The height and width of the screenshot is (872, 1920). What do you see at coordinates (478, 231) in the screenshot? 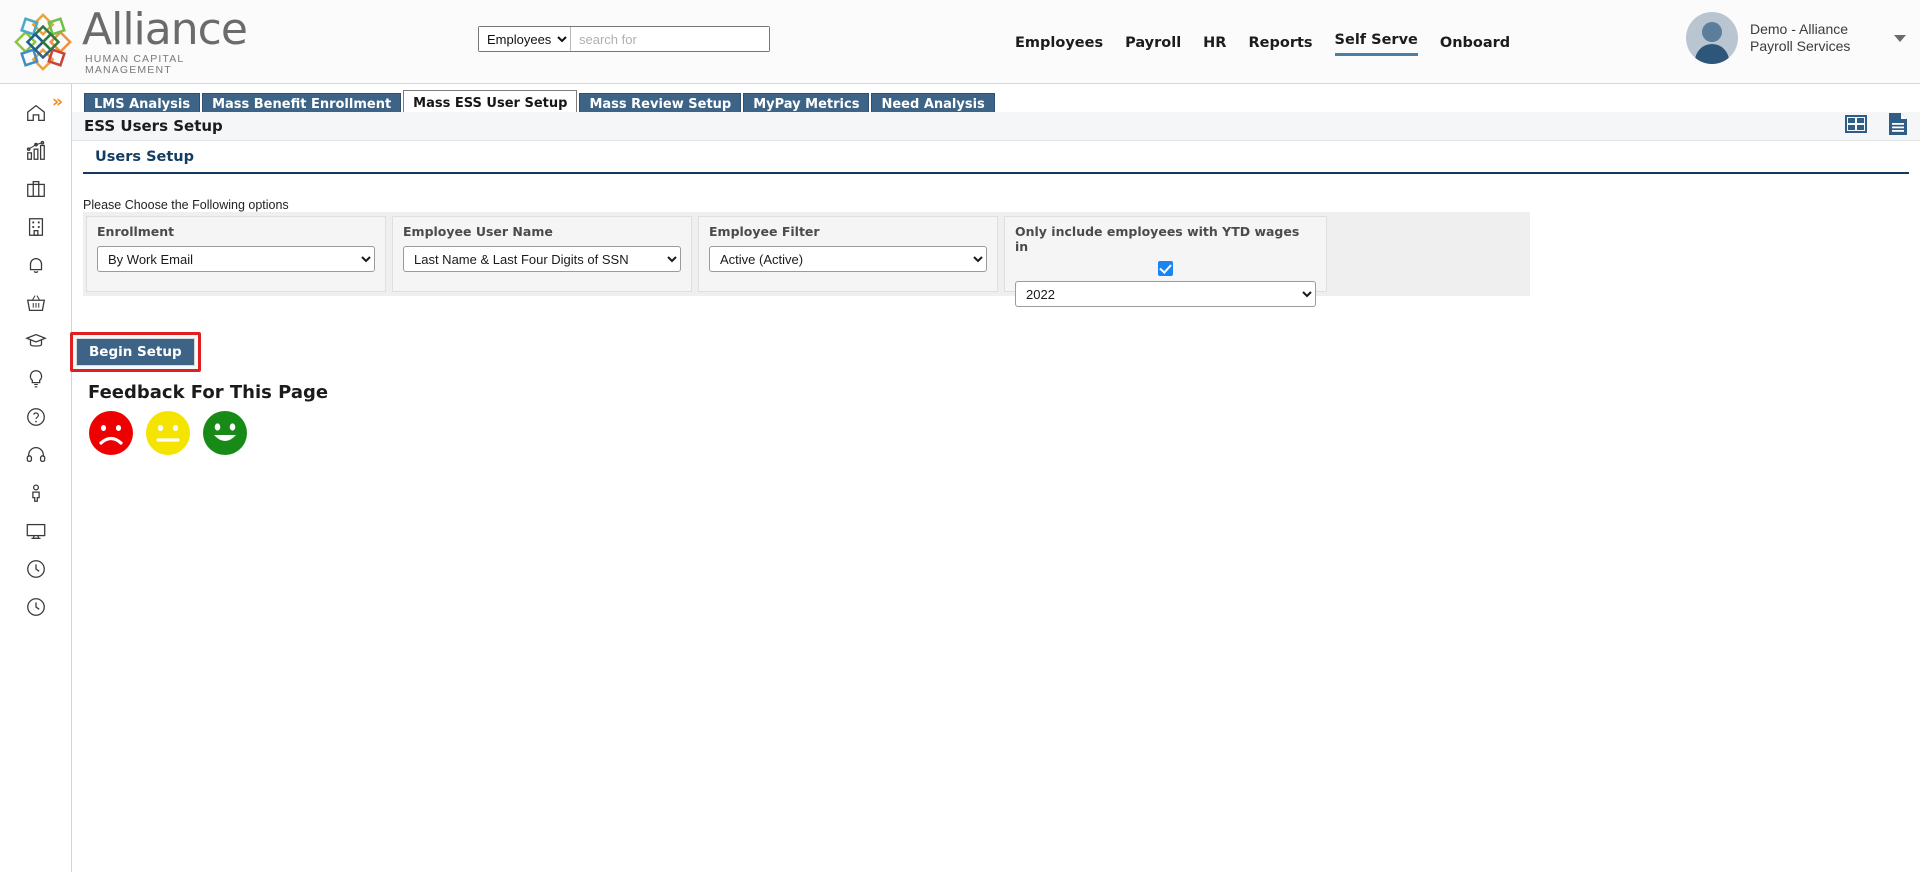
I see `filter-employee-user-name-label: Employee User Name` at bounding box center [478, 231].